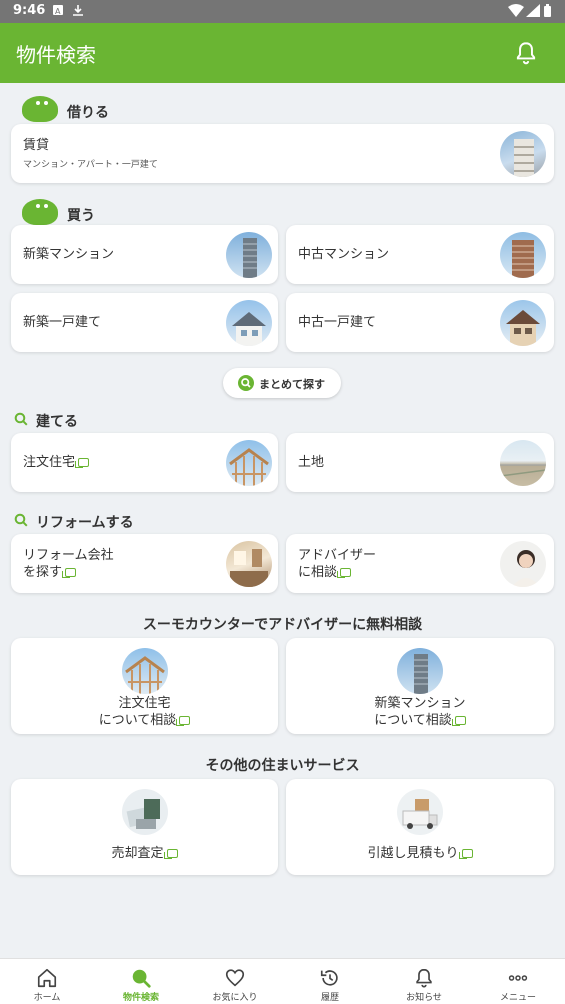 The width and height of the screenshot is (565, 1004). I want to click on svg-text: A, so click(58, 11).